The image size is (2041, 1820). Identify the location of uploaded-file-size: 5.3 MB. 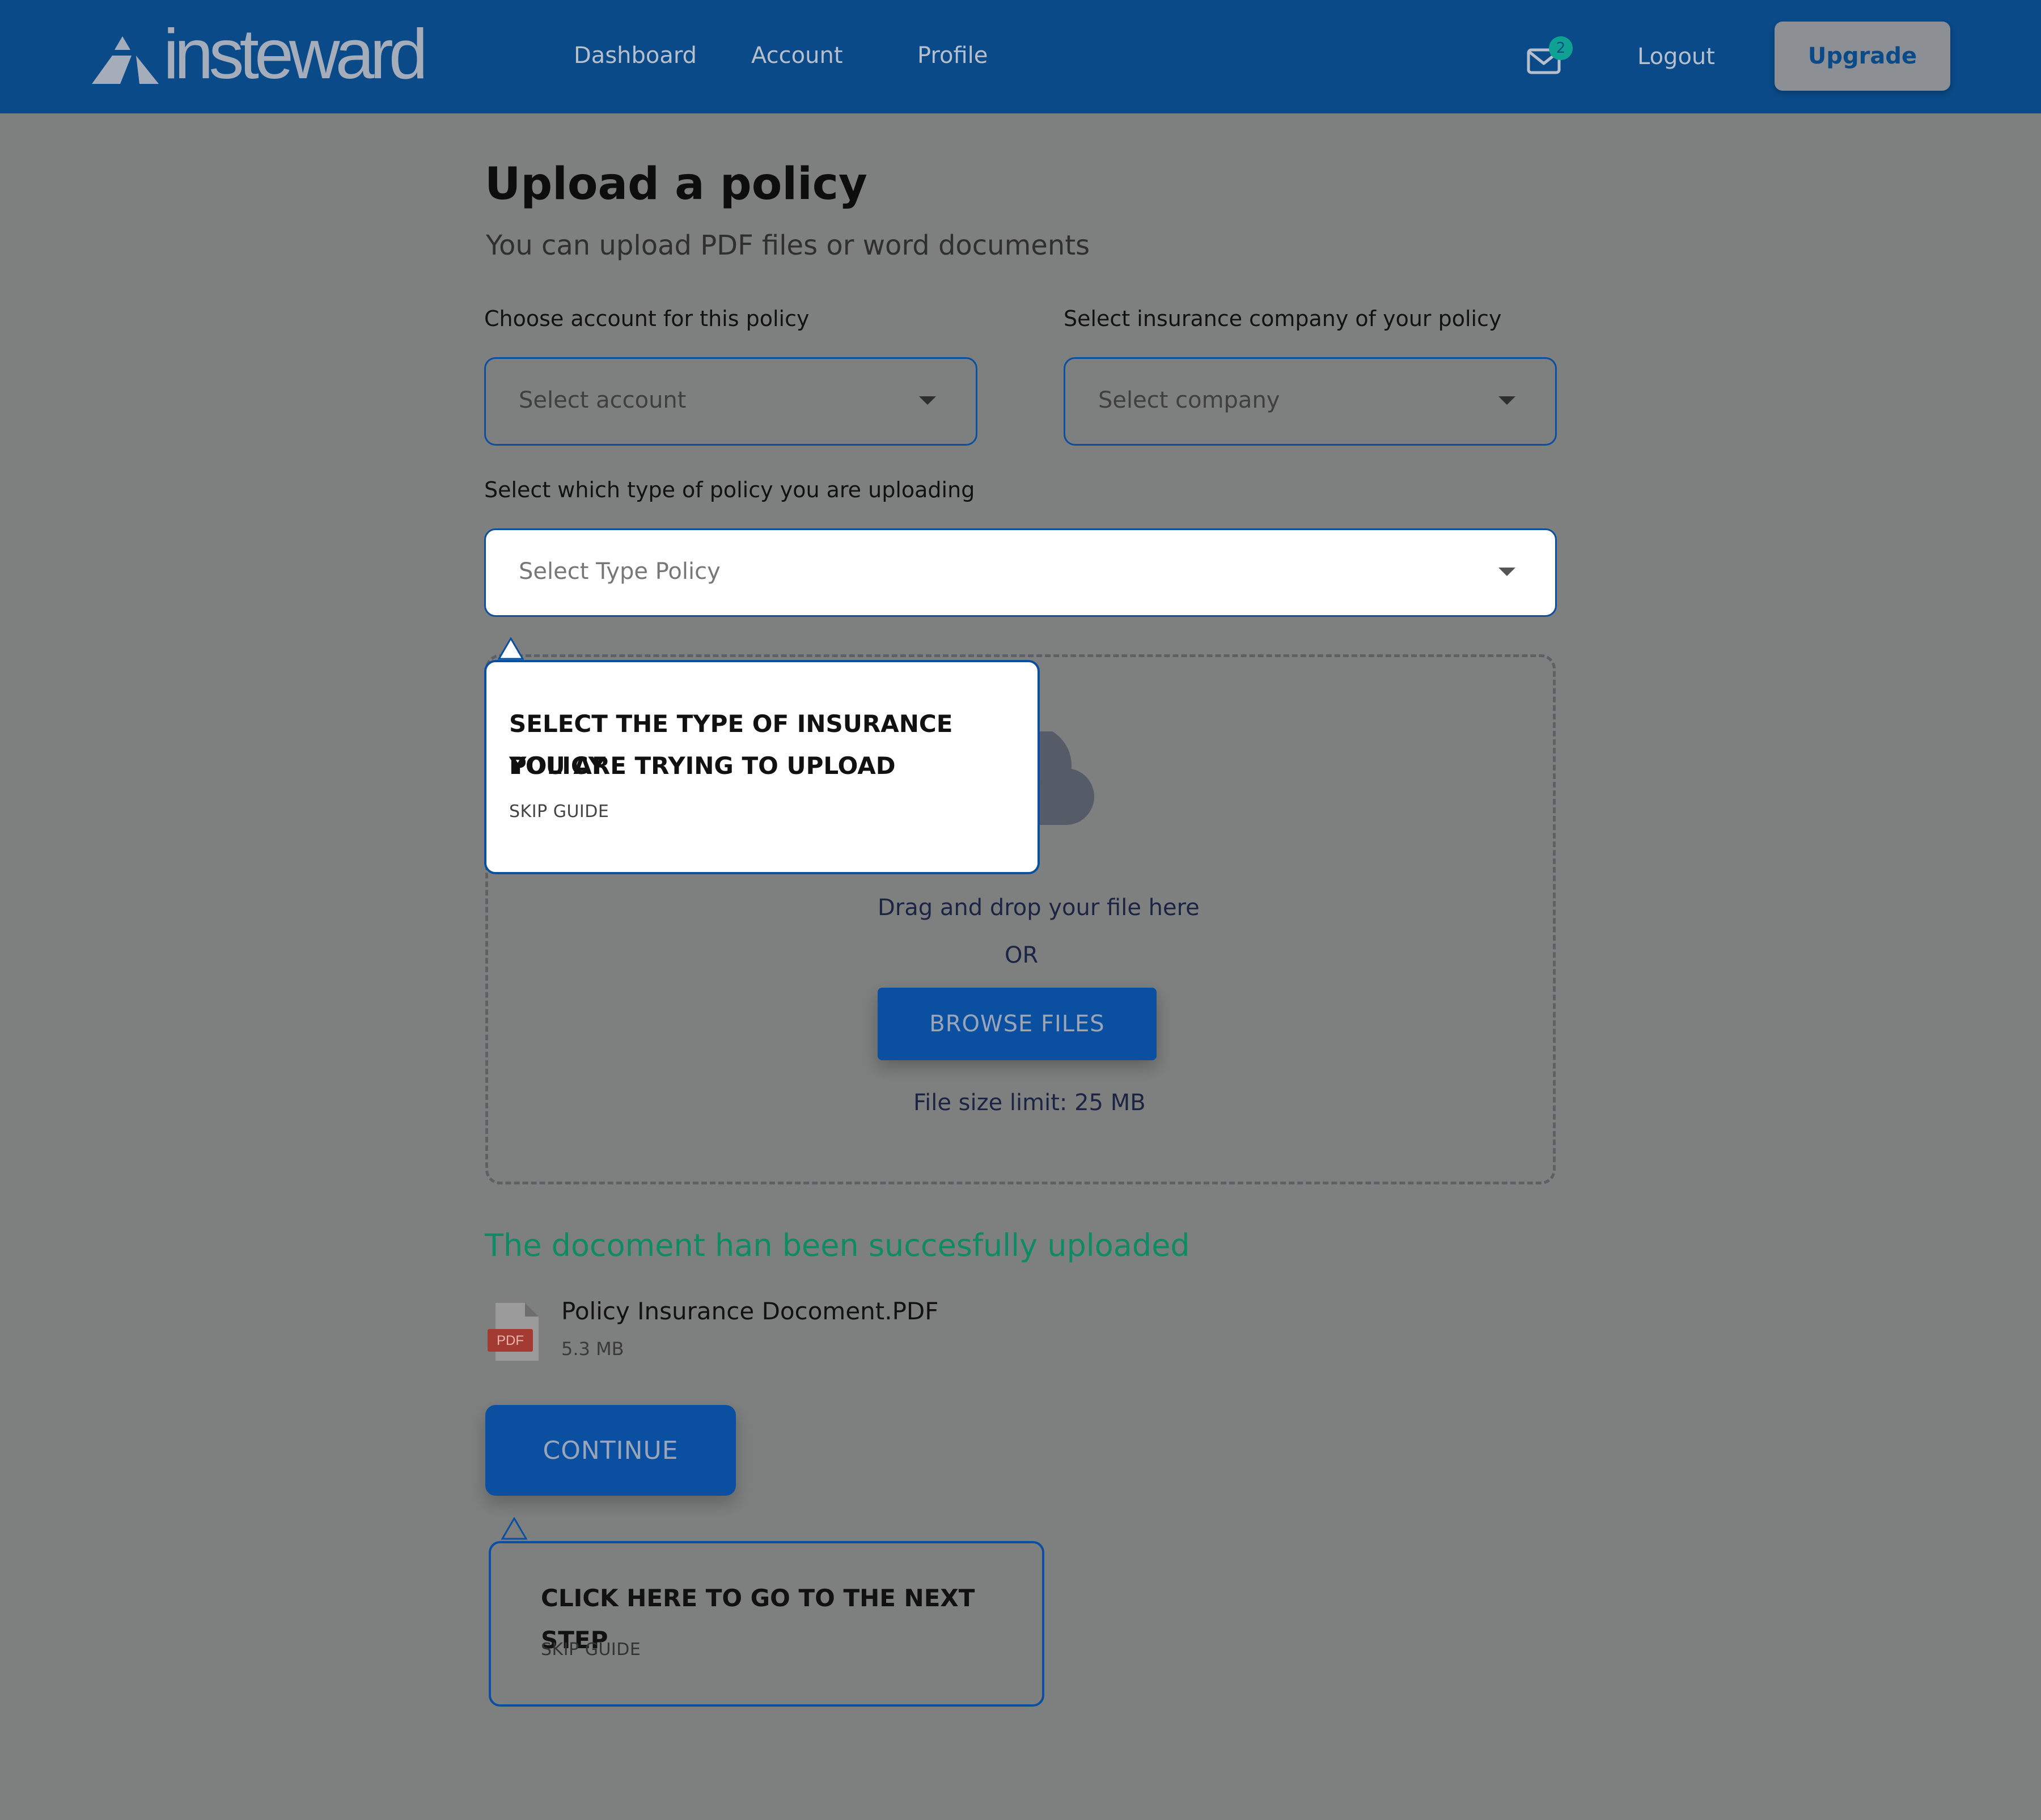
(592, 1349).